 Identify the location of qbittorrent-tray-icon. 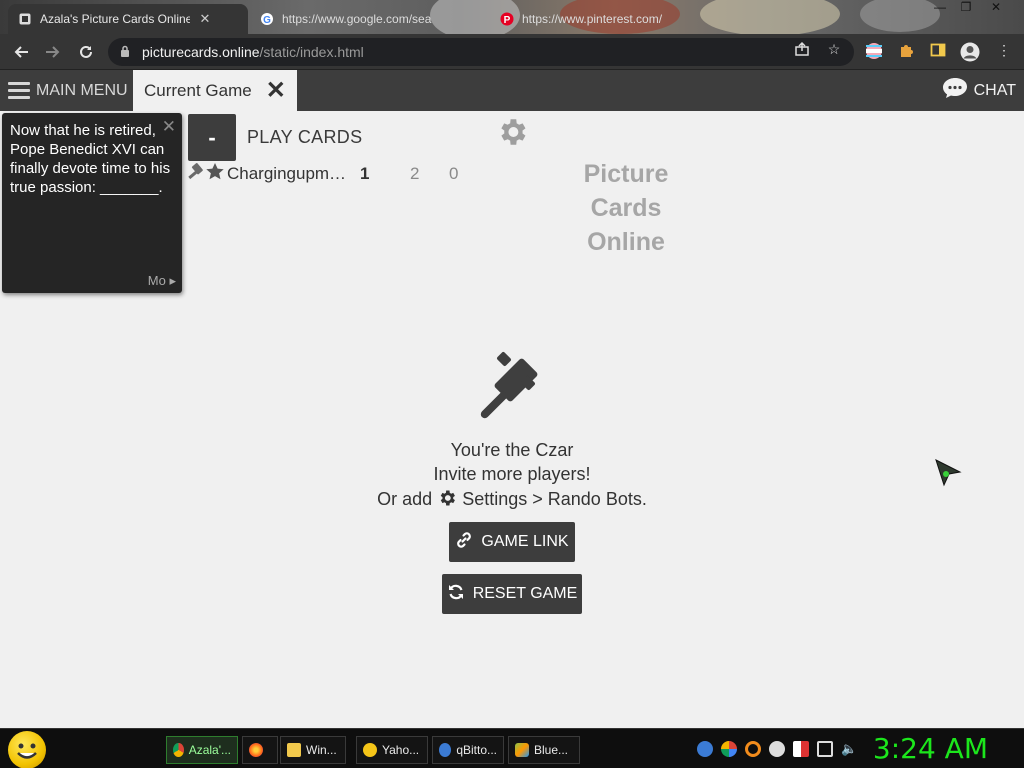
(705, 749).